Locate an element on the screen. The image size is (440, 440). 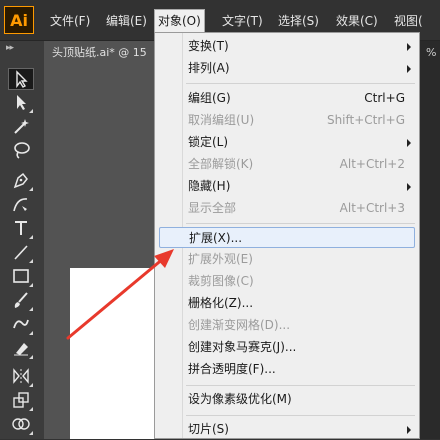
free-transform-tool-icon is located at coordinates (21, 401).